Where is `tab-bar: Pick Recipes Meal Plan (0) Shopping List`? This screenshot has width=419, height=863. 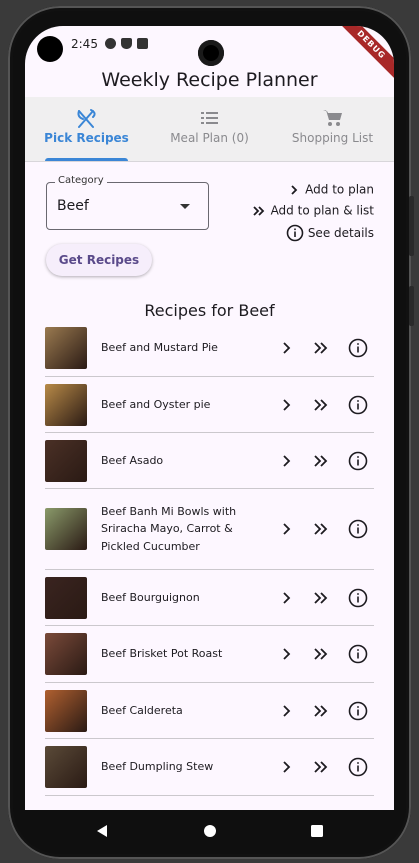 tab-bar: Pick Recipes Meal Plan (0) Shopping List is located at coordinates (209, 129).